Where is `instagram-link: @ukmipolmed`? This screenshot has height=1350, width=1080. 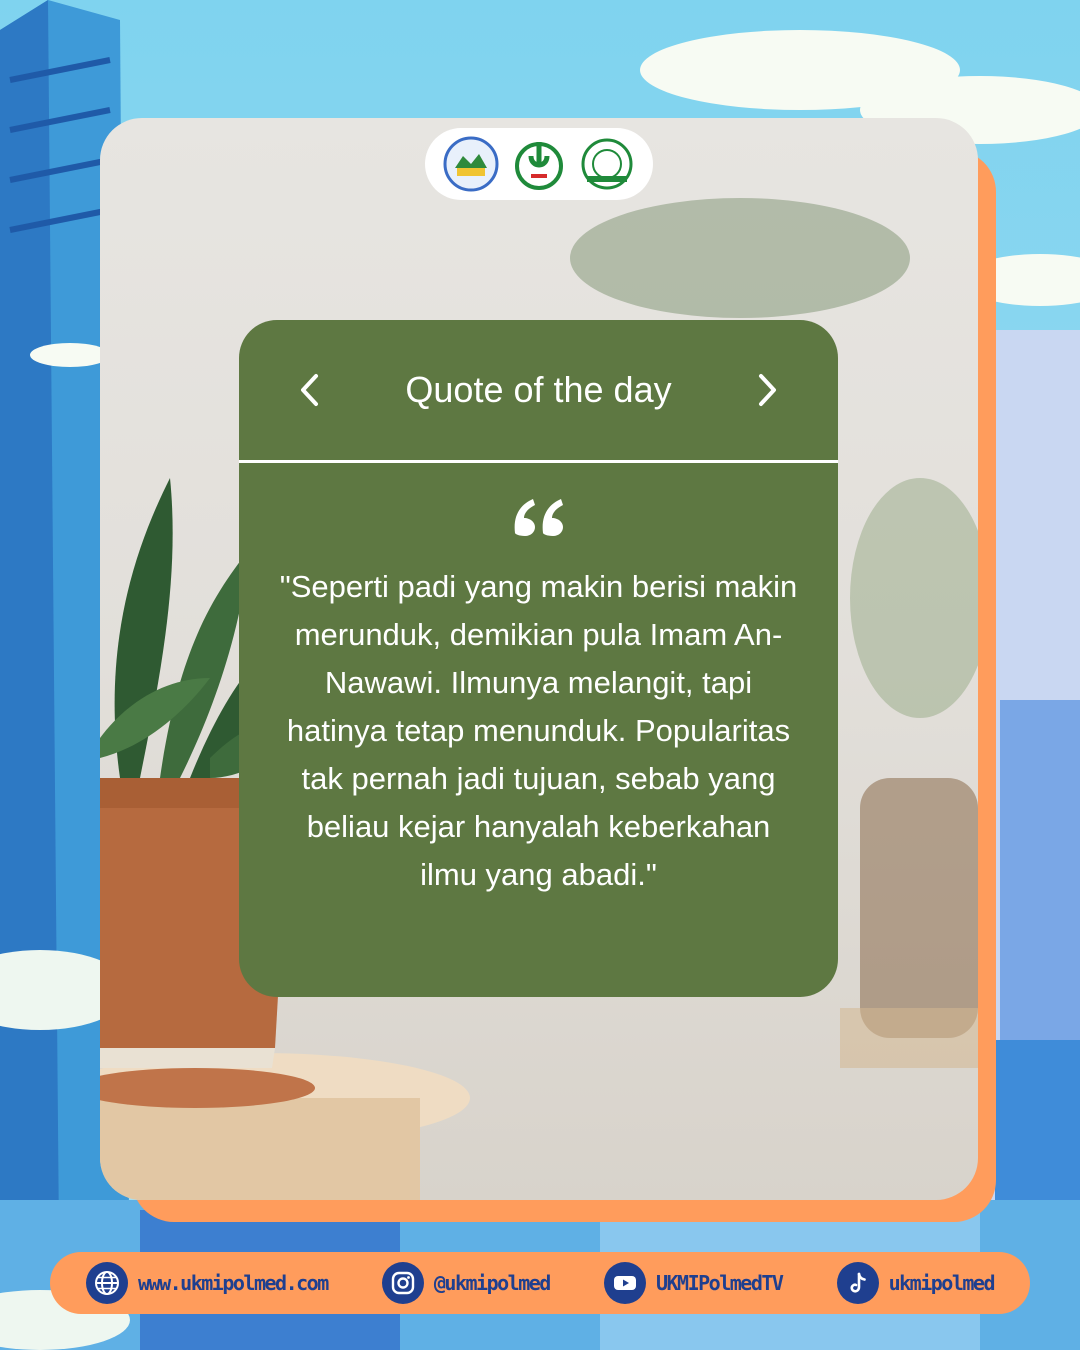
instagram-link: @ukmipolmed is located at coordinates (466, 1283).